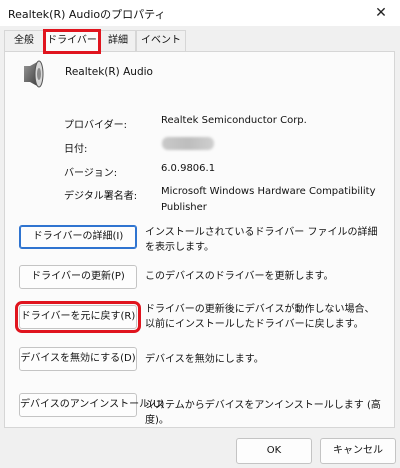  What do you see at coordinates (24, 41) in the screenshot?
I see `tab-general: 全般` at bounding box center [24, 41].